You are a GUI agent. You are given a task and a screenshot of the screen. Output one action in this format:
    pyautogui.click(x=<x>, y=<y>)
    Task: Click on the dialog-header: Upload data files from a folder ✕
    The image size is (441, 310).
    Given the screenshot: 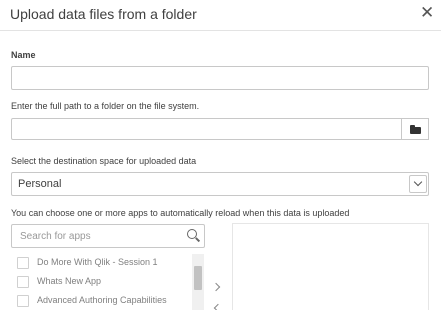 What is the action you would take?
    pyautogui.click(x=220, y=15)
    